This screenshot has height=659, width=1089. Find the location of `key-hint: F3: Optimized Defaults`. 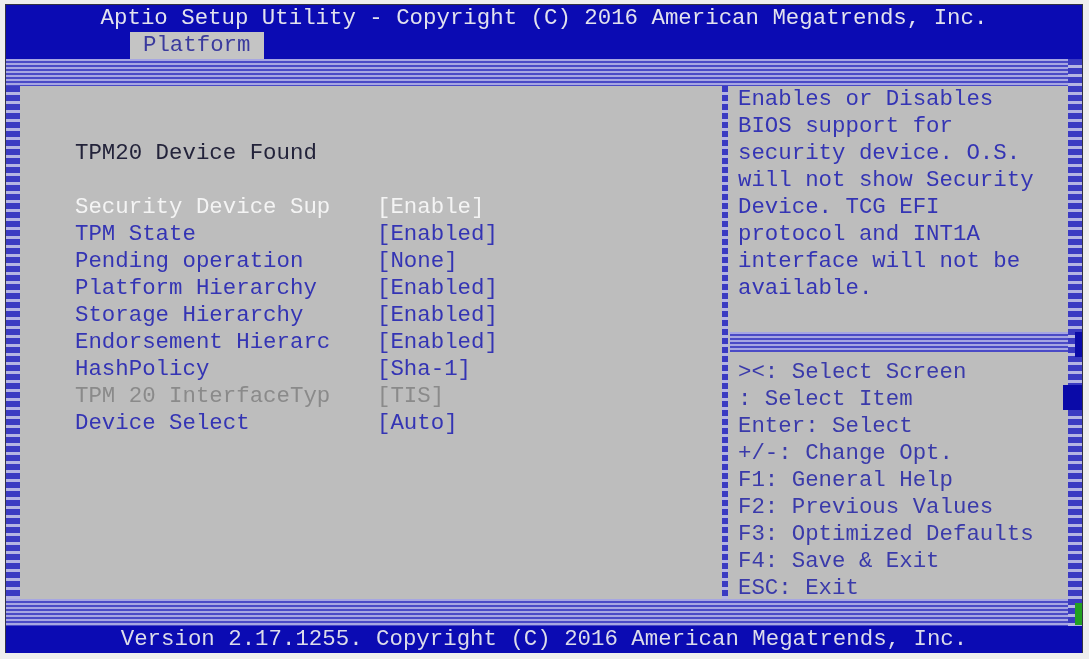

key-hint: F3: Optimized Defaults is located at coordinates (886, 534).